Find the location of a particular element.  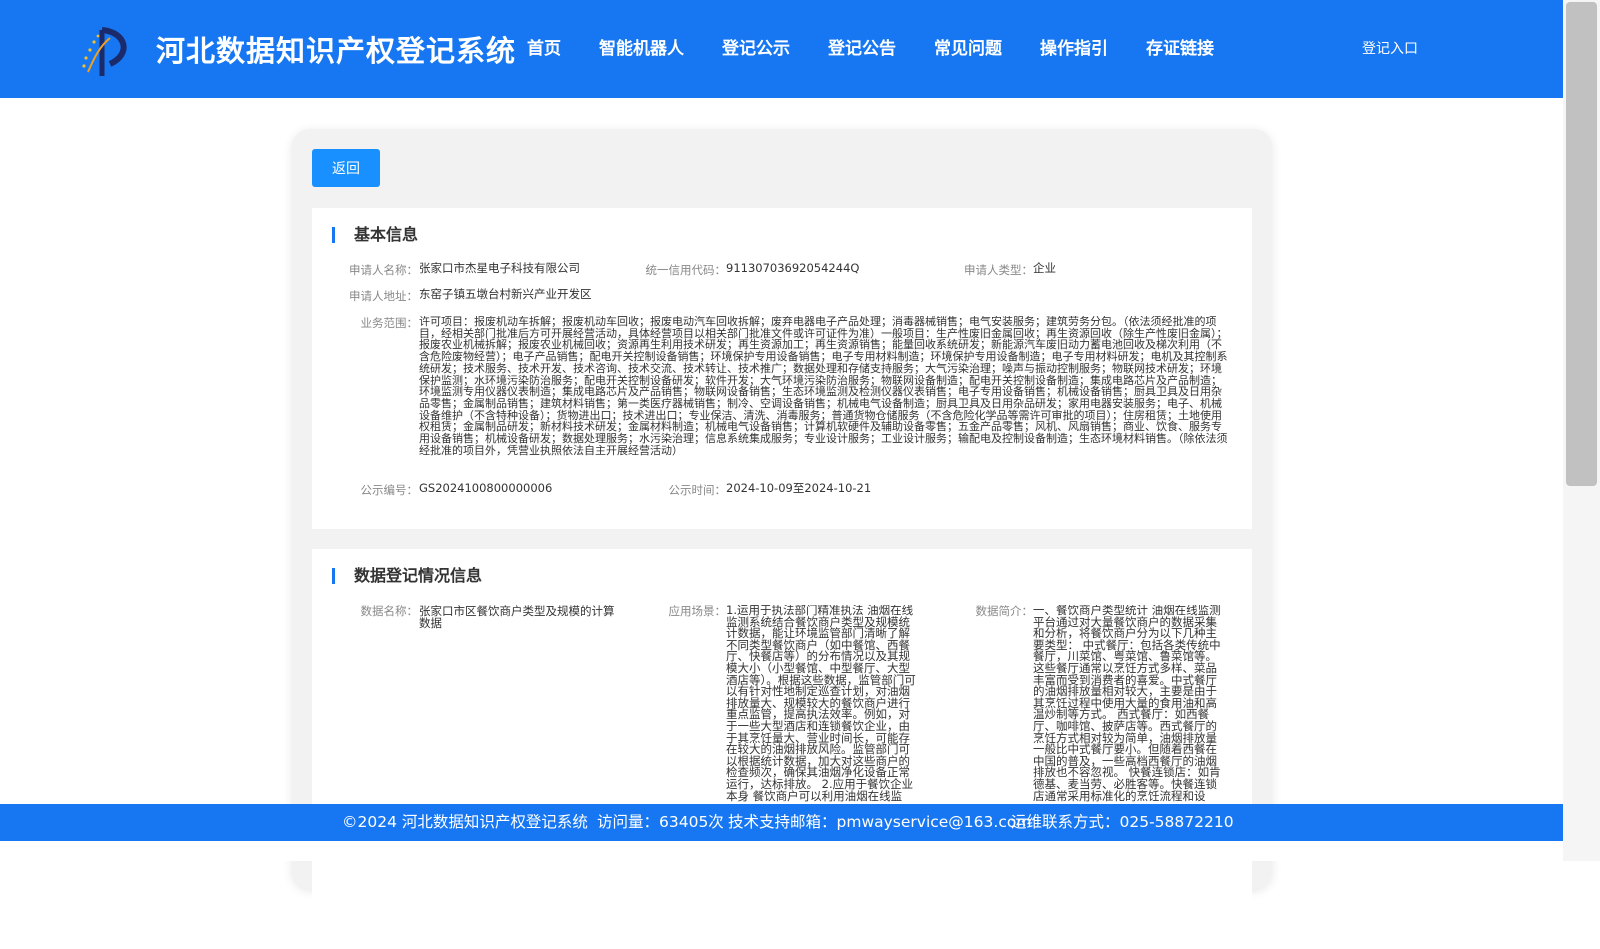

nav-guide: 操作指引 is located at coordinates (1074, 46).